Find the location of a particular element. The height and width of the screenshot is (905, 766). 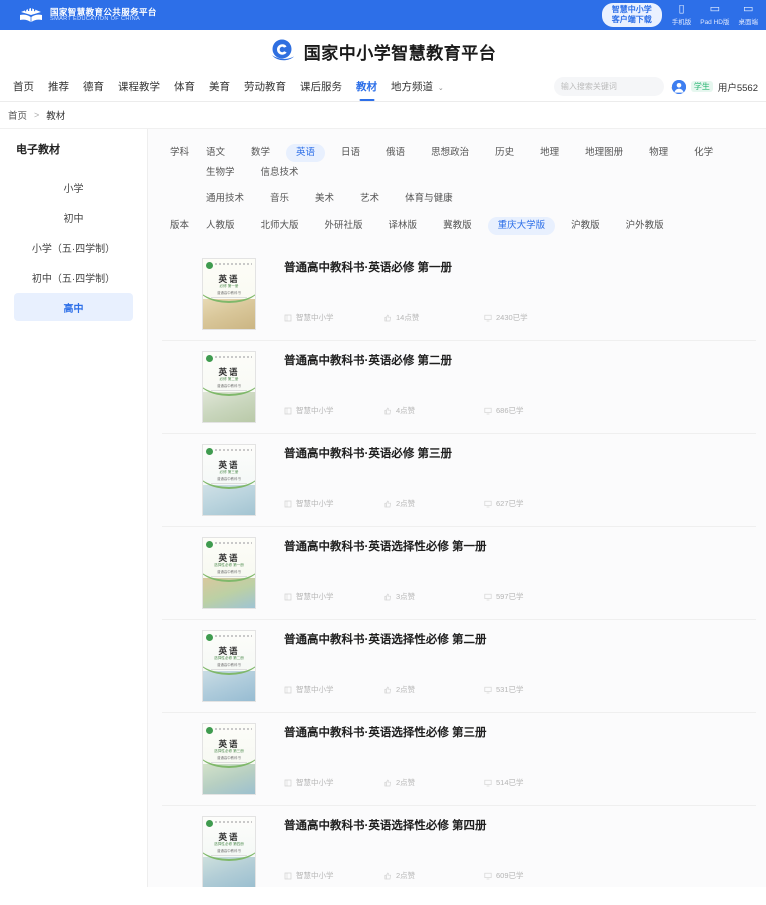

book-cover-thumbnail: 英语 选择性必修 第二册 普通高中教科书 重庆大学出版社 is located at coordinates (229, 666).